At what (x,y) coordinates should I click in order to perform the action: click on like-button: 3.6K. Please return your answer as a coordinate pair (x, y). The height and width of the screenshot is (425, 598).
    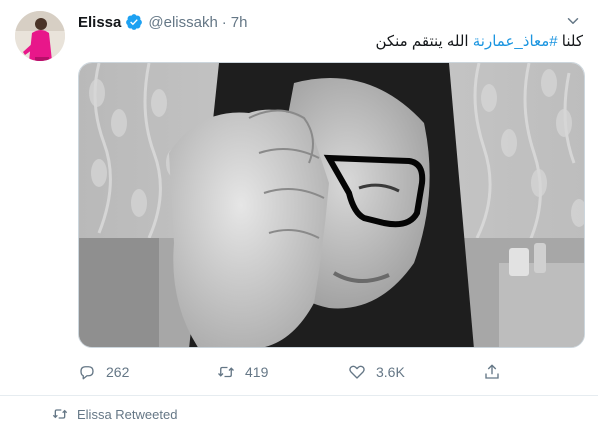
    Looking at the image, I should click on (376, 372).